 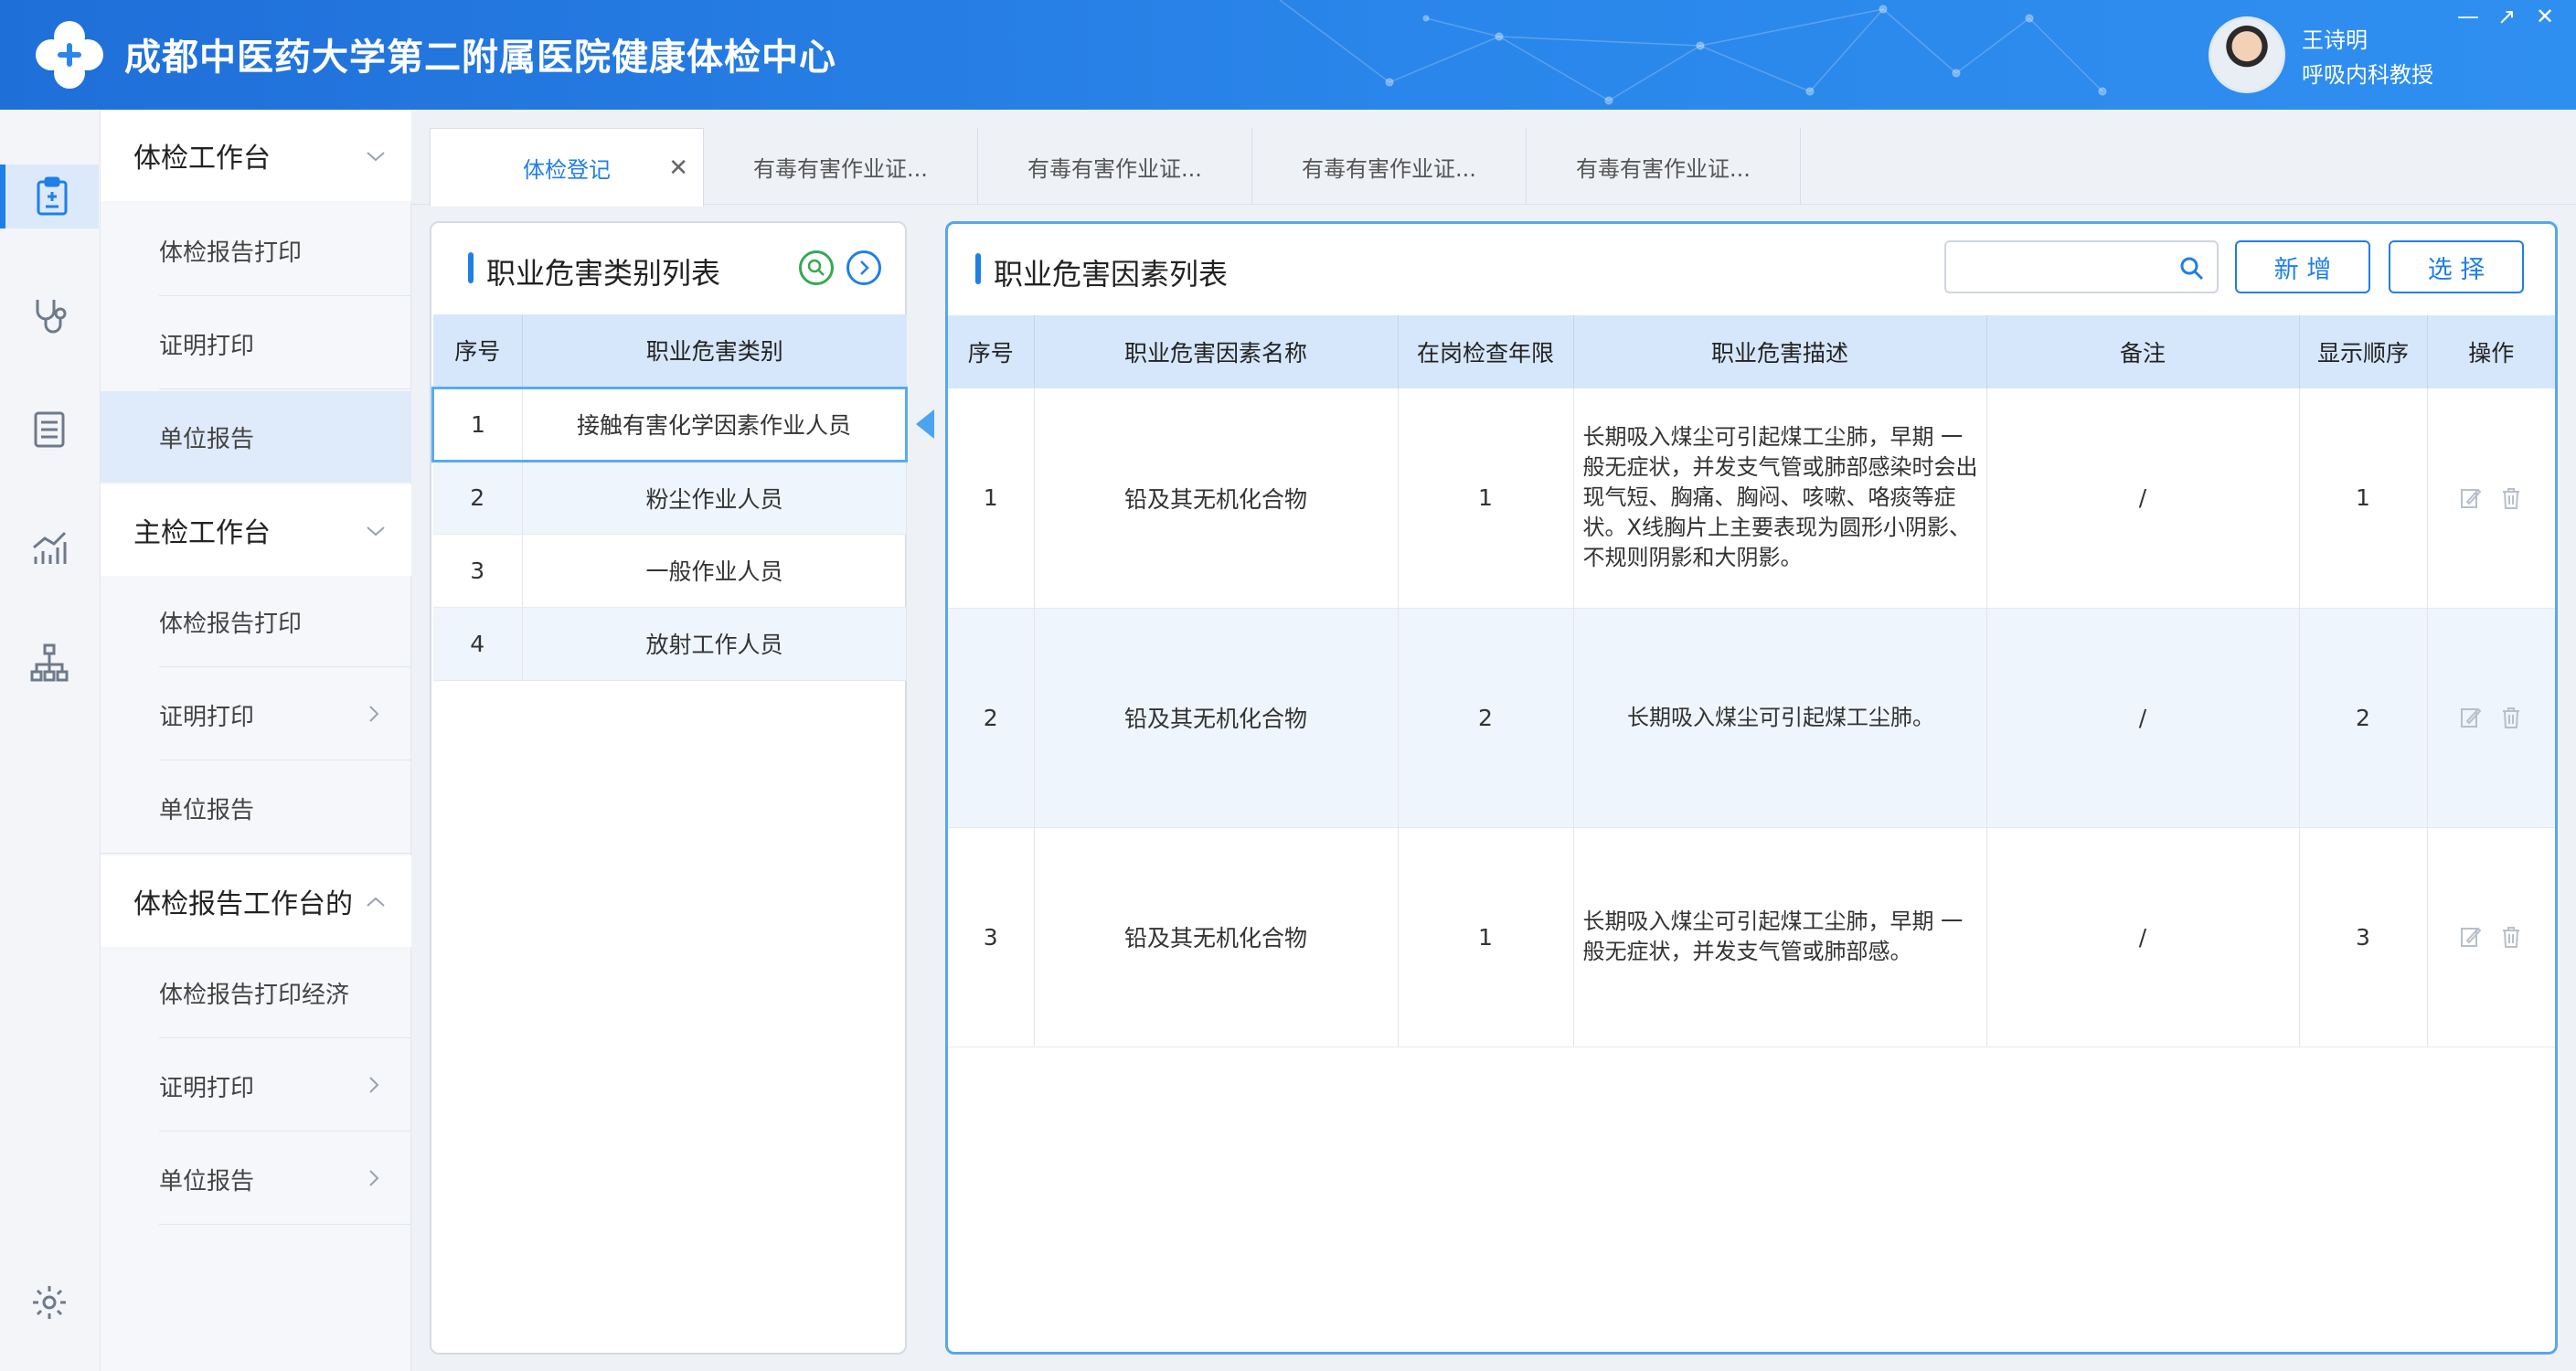 What do you see at coordinates (2468, 16) in the screenshot?
I see `minimize-button: —` at bounding box center [2468, 16].